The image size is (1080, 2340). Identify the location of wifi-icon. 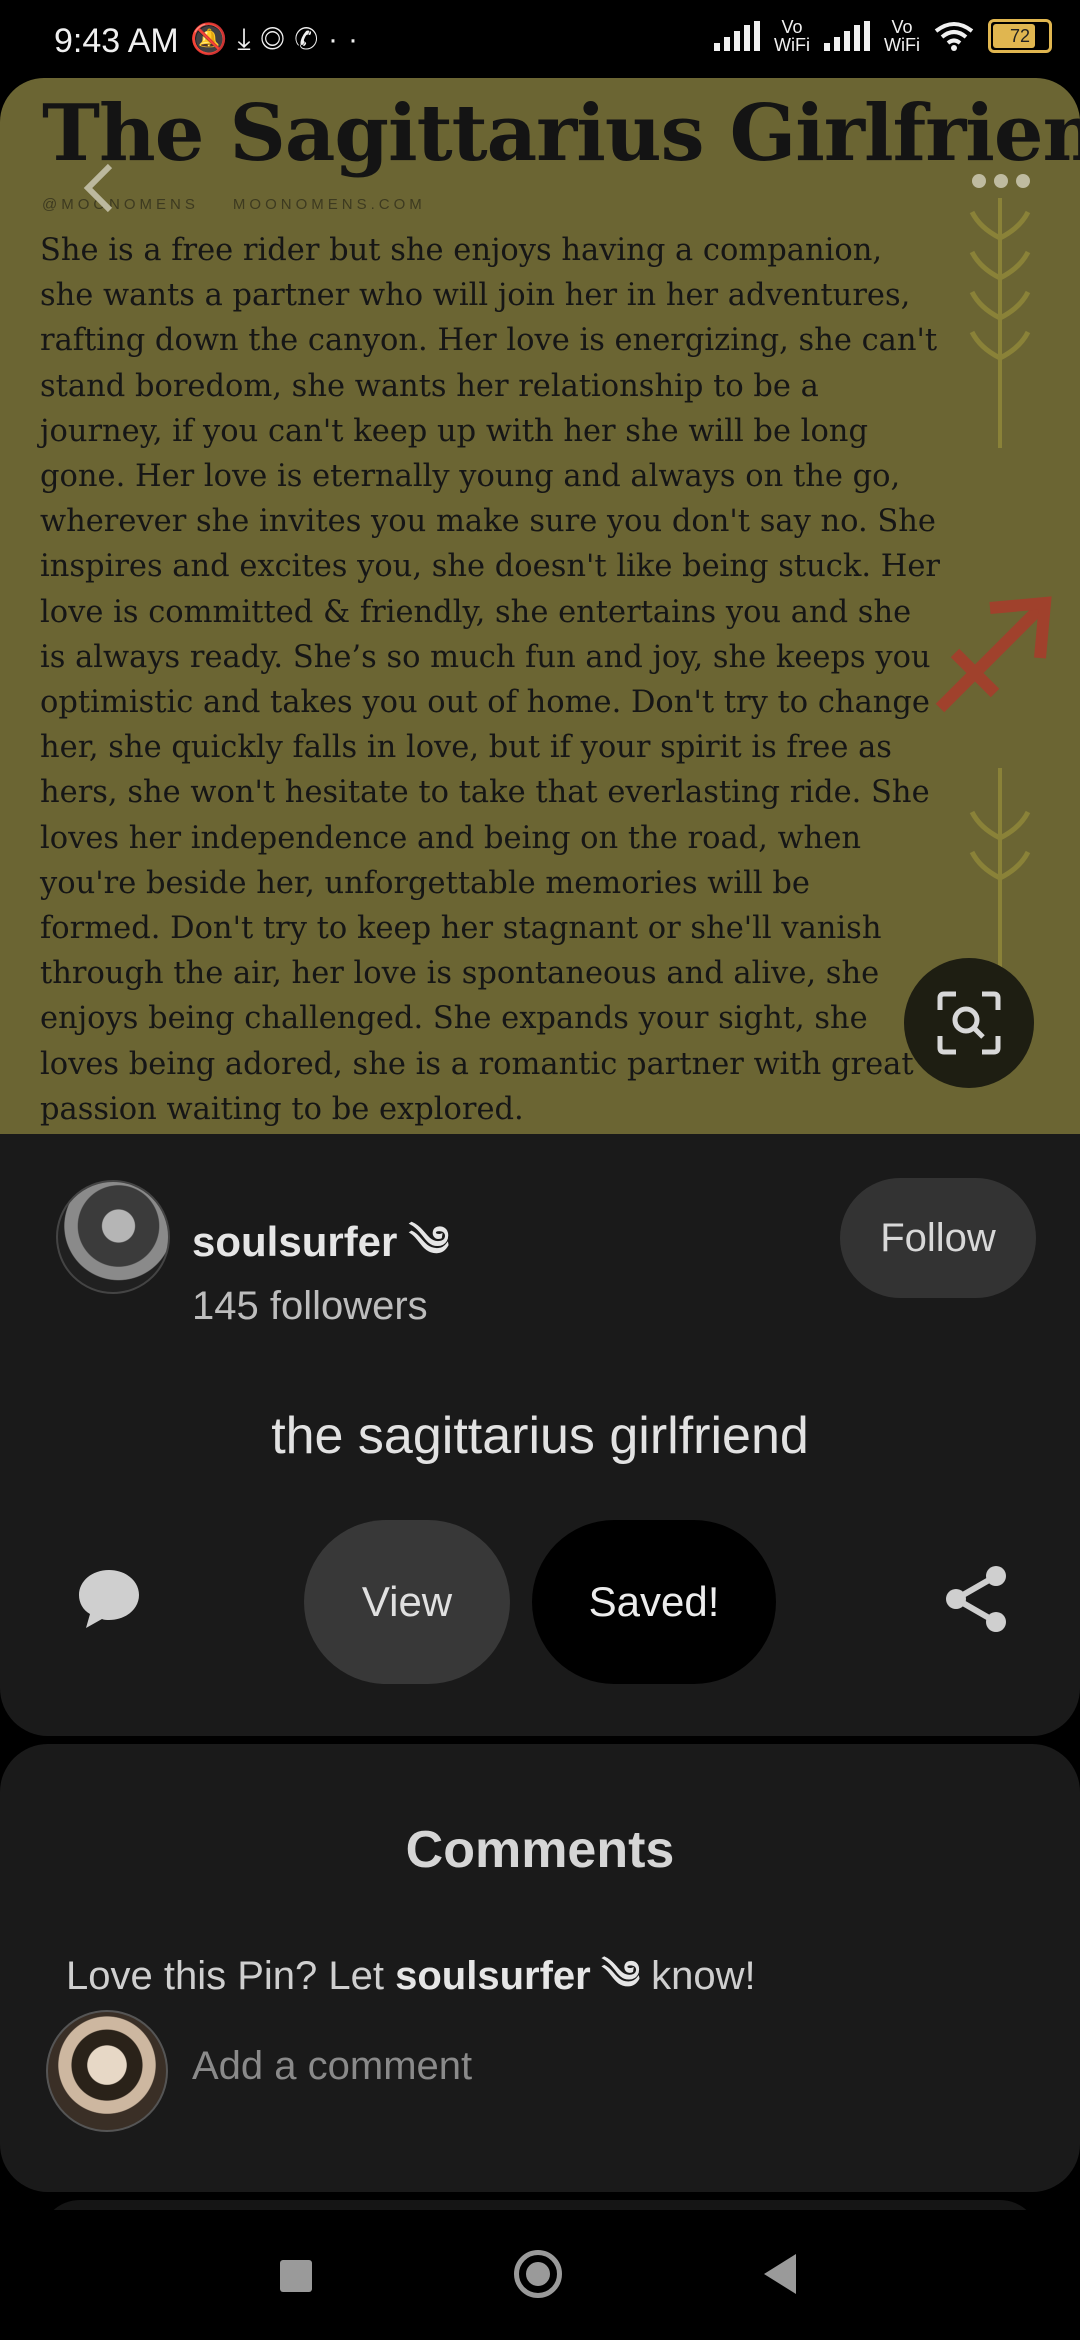
(954, 36).